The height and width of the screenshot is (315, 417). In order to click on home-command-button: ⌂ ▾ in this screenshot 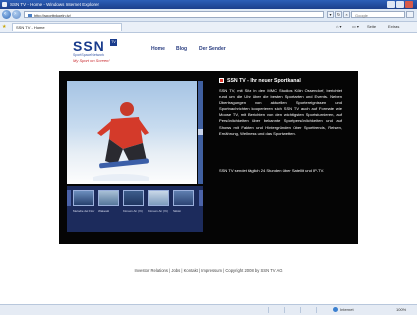, I will do `click(339, 27)`.